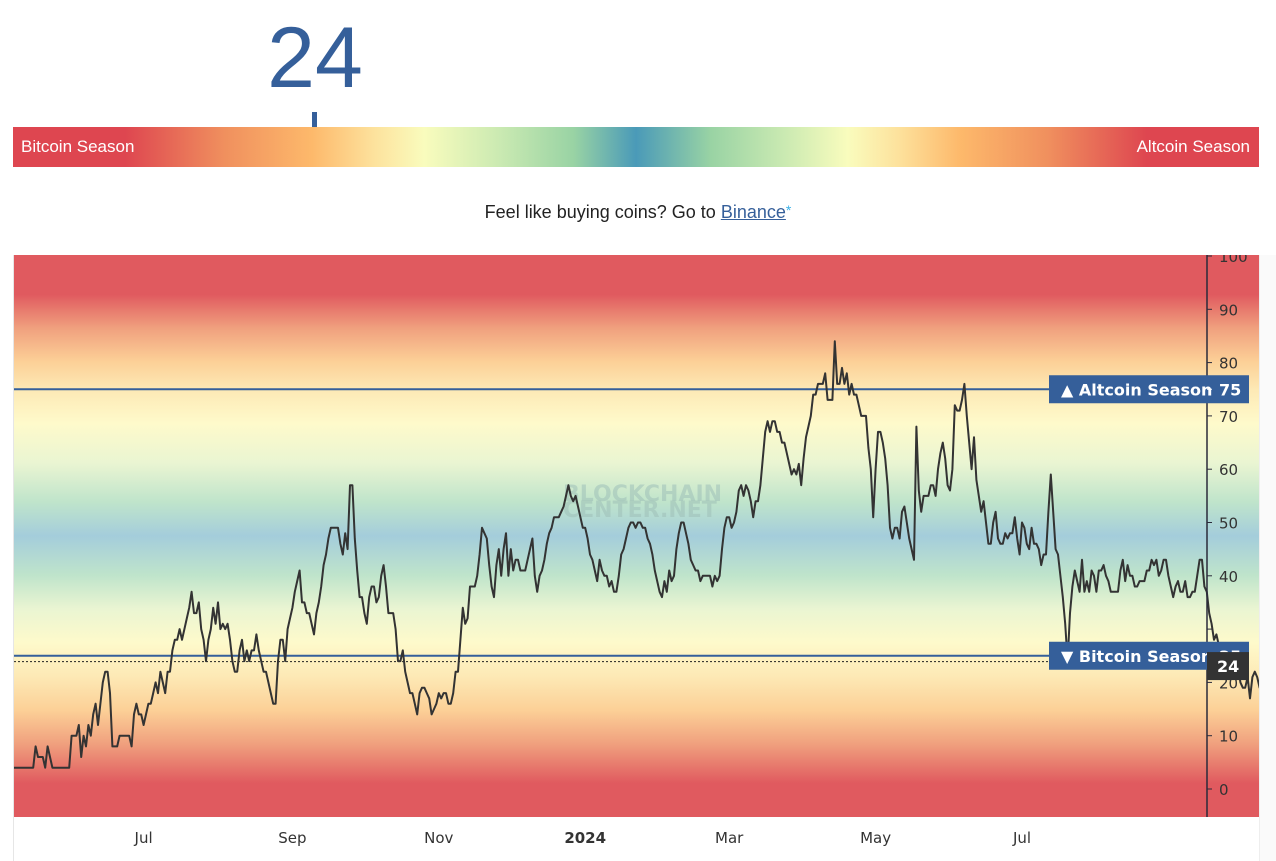 This screenshot has height=861, width=1276. What do you see at coordinates (1136, 656) in the screenshot?
I see `reference-label-text: ▼ Bitcoin Season` at bounding box center [1136, 656].